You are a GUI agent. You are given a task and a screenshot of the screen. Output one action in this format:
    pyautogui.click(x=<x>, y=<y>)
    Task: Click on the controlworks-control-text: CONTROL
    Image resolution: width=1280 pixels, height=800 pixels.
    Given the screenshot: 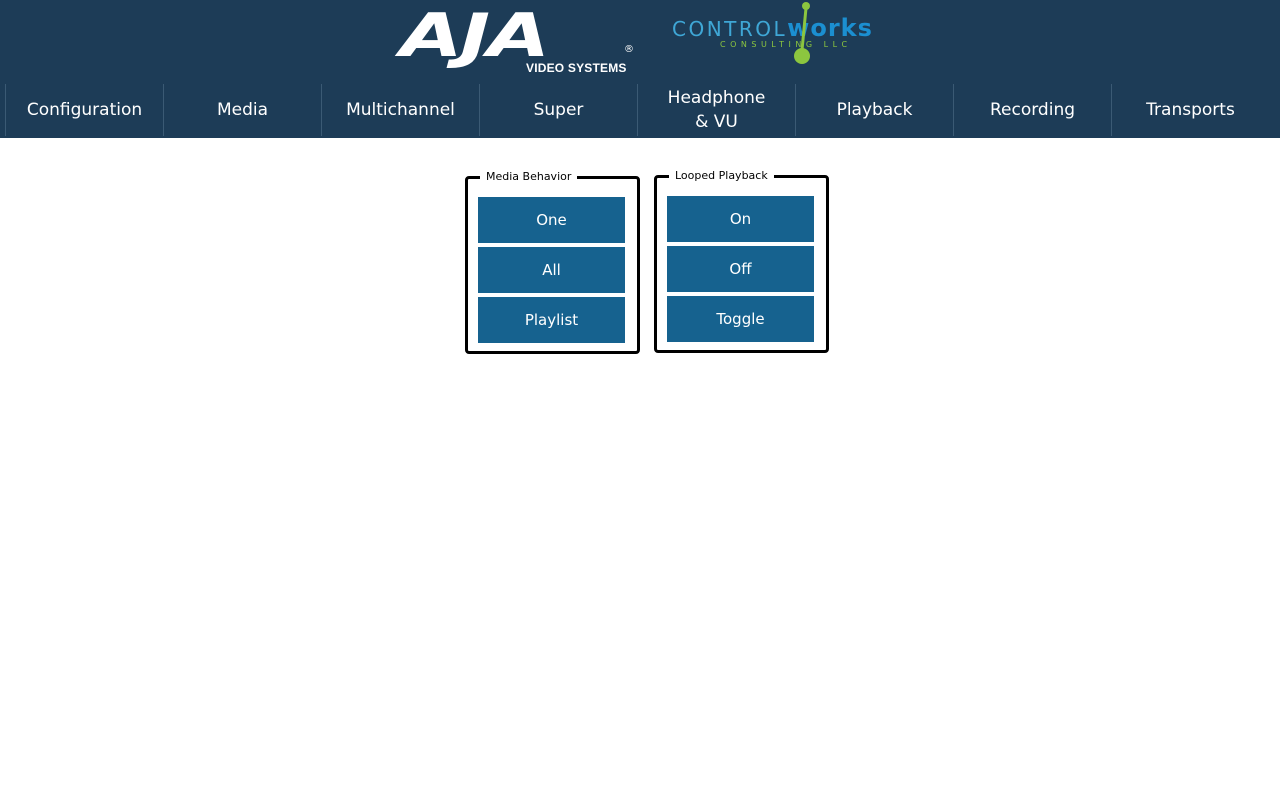 What is the action you would take?
    pyautogui.click(x=730, y=29)
    